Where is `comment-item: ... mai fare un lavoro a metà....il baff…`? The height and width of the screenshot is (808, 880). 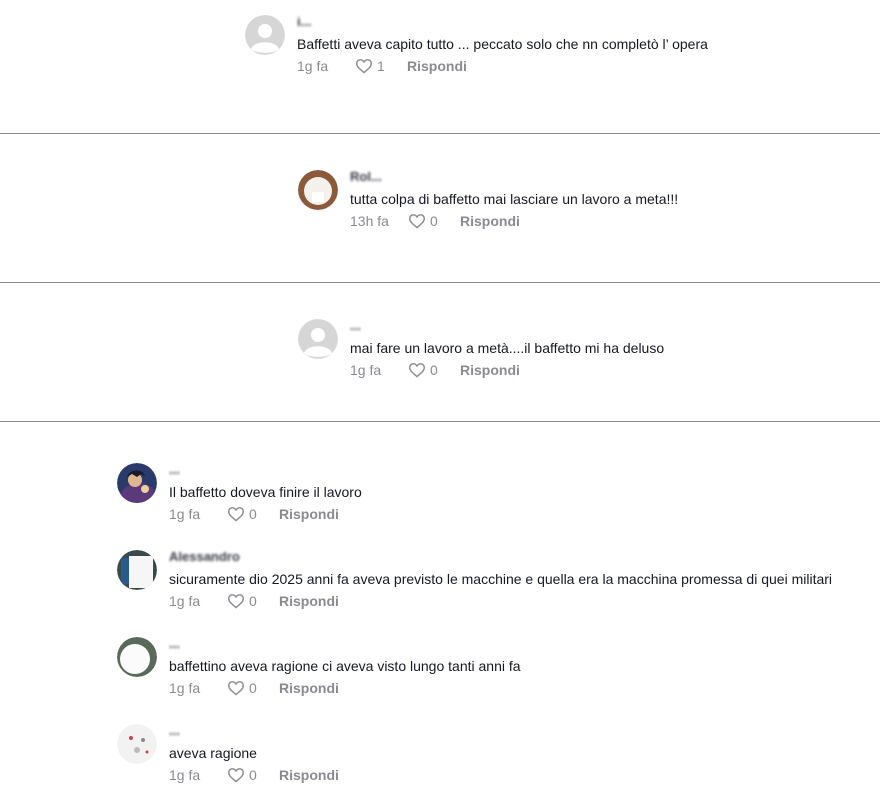 comment-item: ... mai fare un lavoro a metà....il baff… is located at coordinates (538, 352).